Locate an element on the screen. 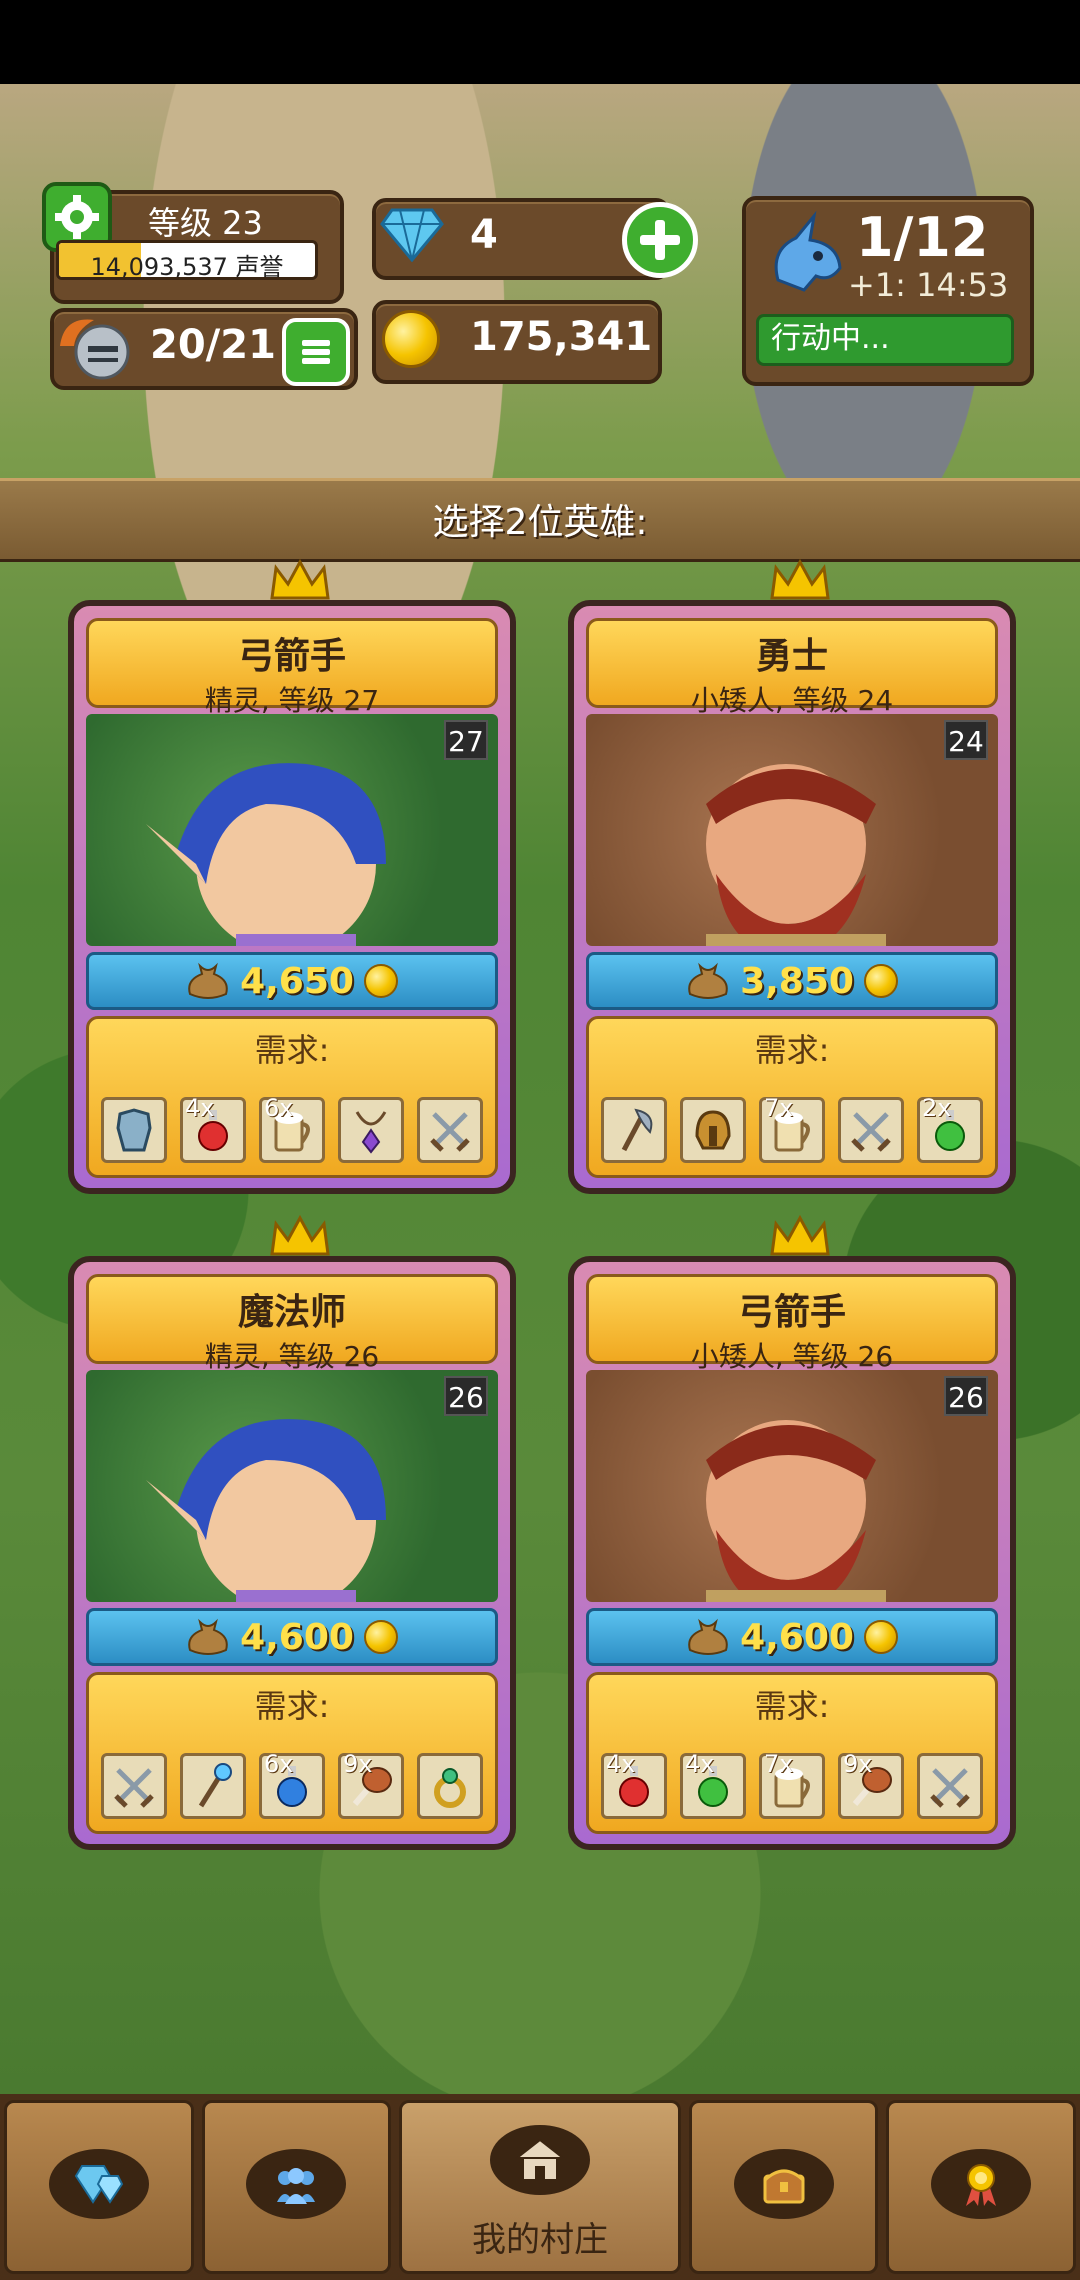 The width and height of the screenshot is (1080, 2280). hire-price: 4,650 is located at coordinates (292, 981).